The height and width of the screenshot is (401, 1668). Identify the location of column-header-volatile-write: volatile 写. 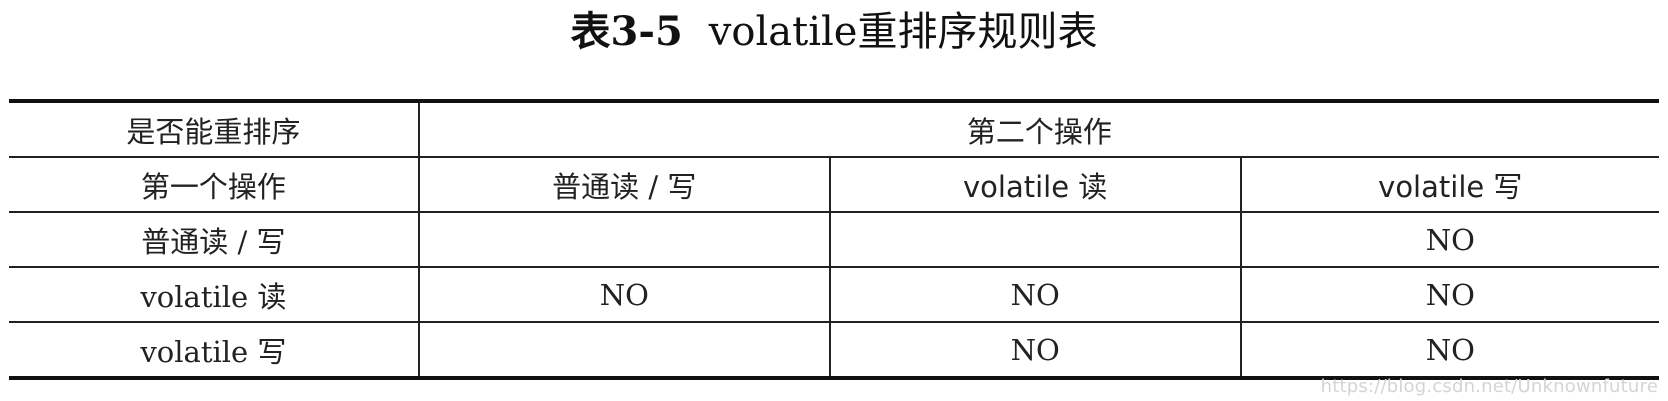
(1449, 184).